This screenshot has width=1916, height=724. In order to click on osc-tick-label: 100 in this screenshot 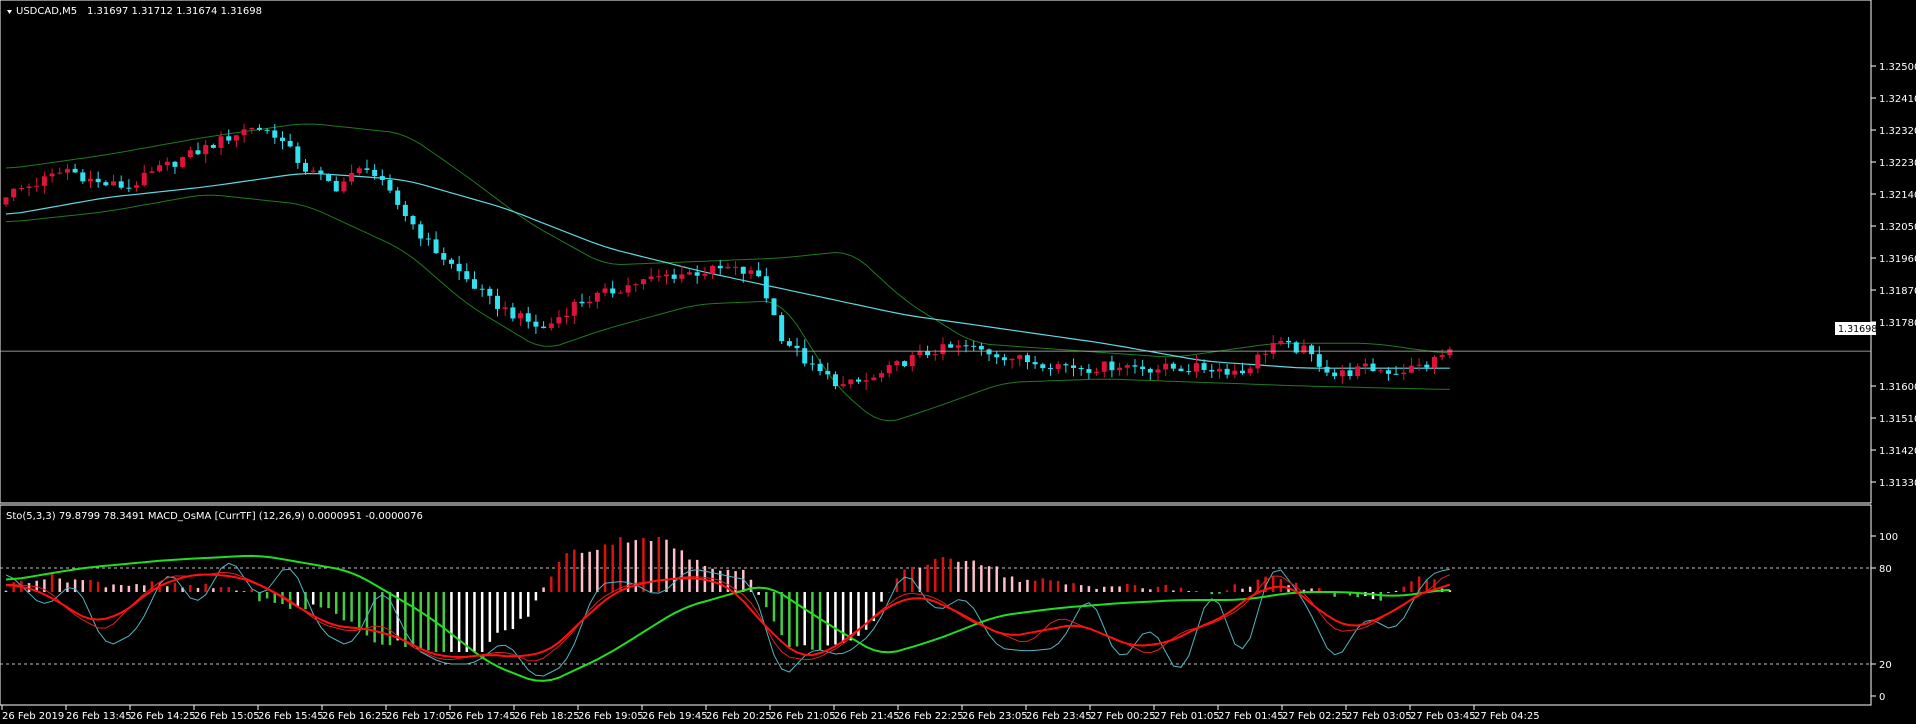, I will do `click(1888, 537)`.